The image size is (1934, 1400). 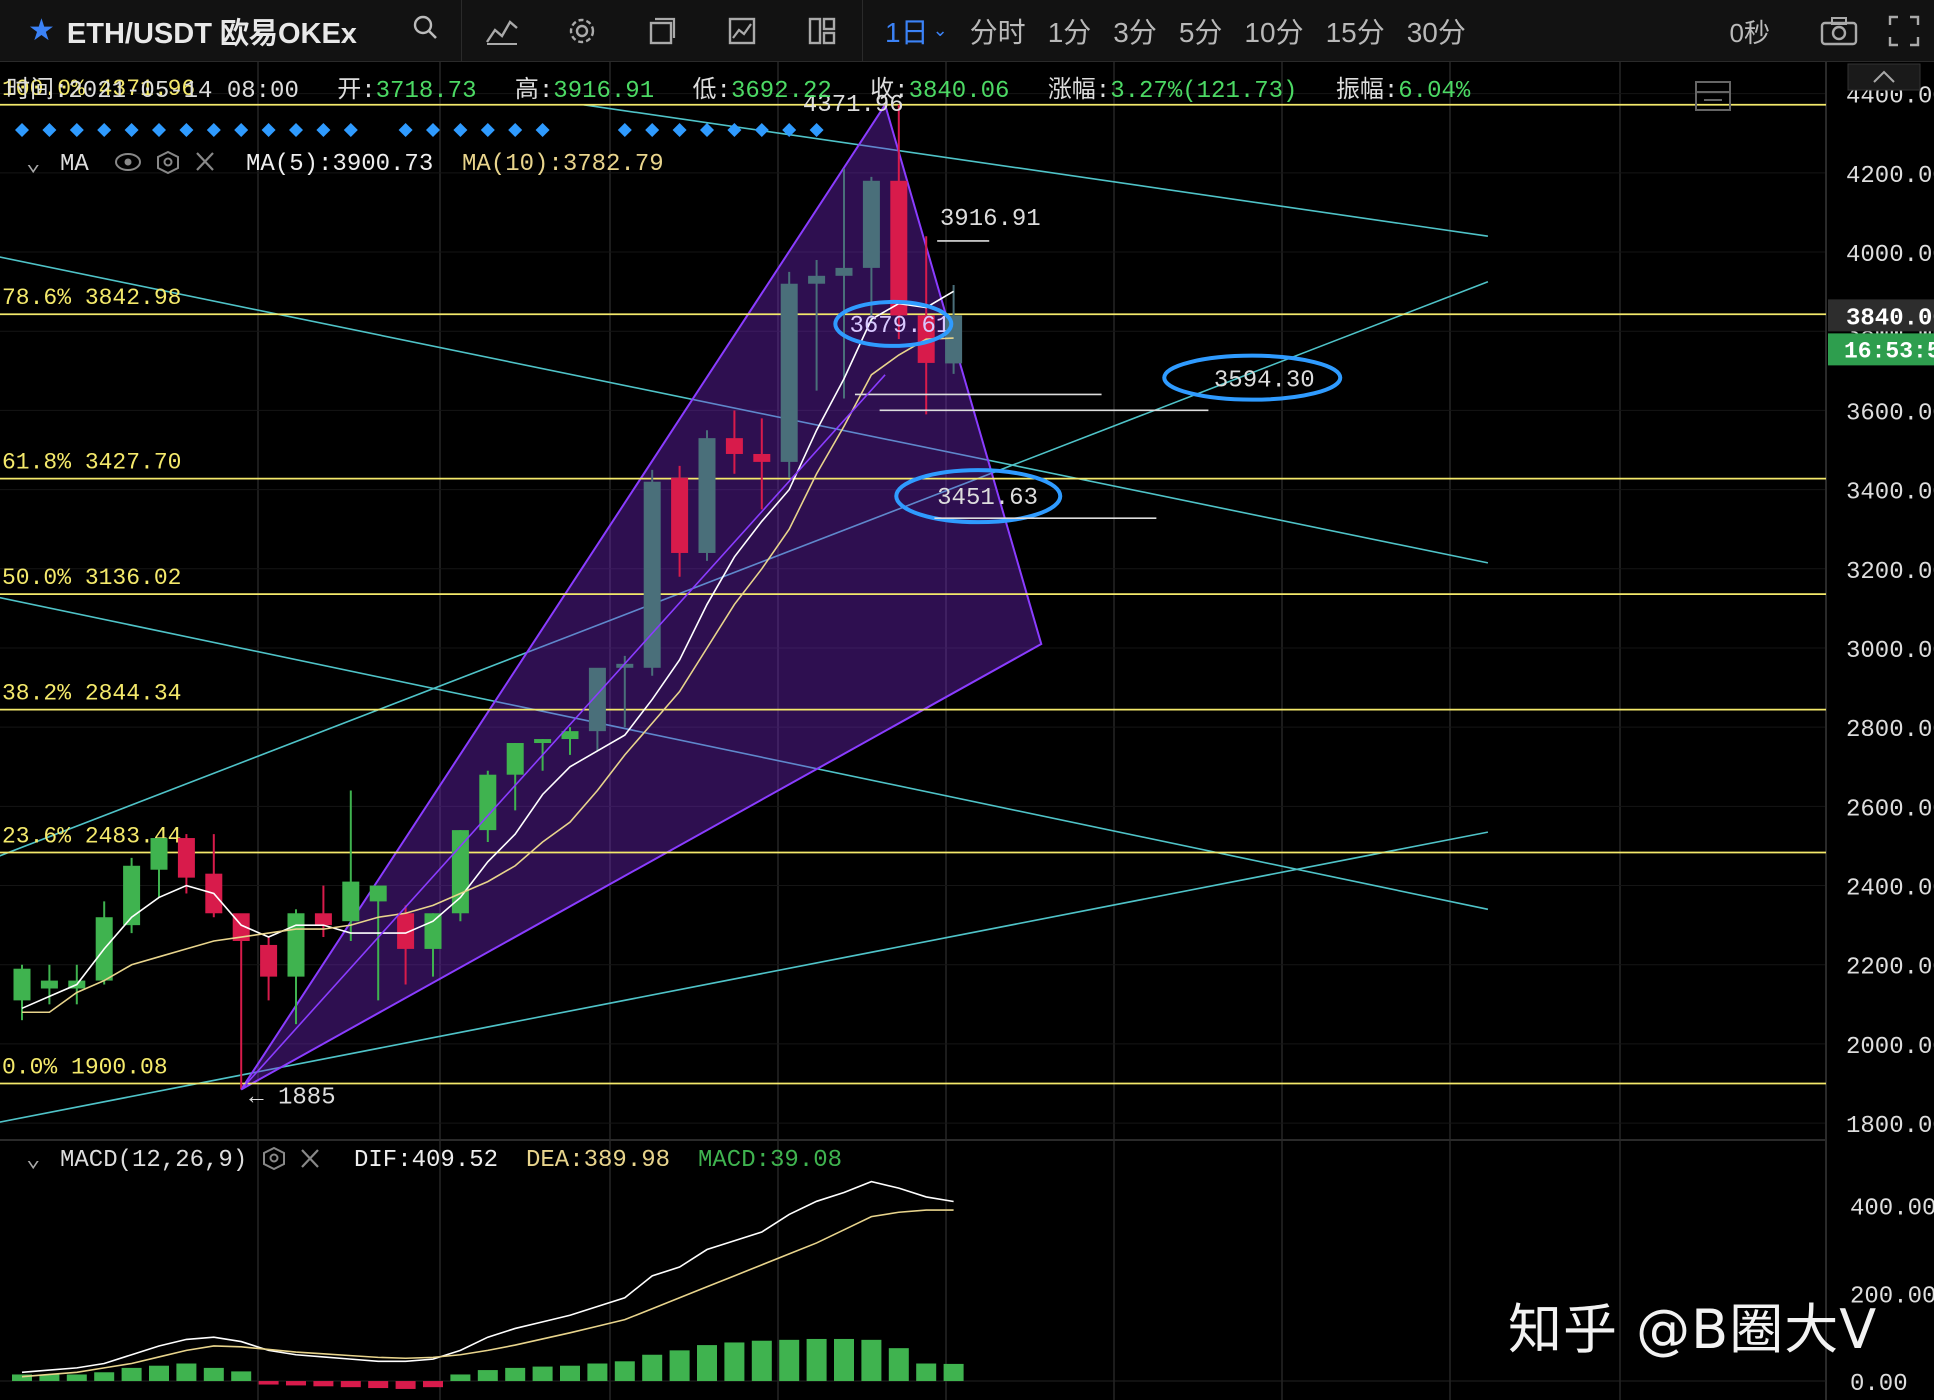 I want to click on watermark: 知乎 @B圈大V, so click(x=1693, y=1329).